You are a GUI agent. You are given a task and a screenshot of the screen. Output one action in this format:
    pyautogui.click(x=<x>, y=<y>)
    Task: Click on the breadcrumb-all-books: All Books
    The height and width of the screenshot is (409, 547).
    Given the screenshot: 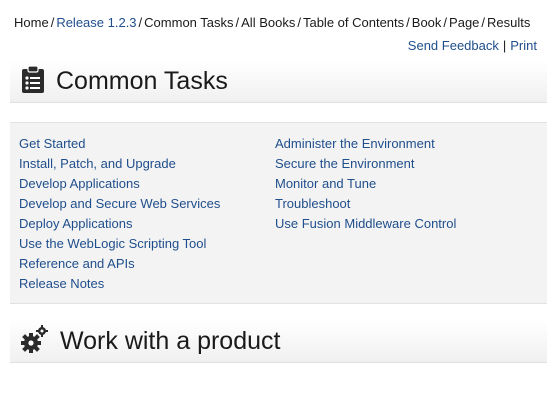 What is the action you would take?
    pyautogui.click(x=268, y=22)
    